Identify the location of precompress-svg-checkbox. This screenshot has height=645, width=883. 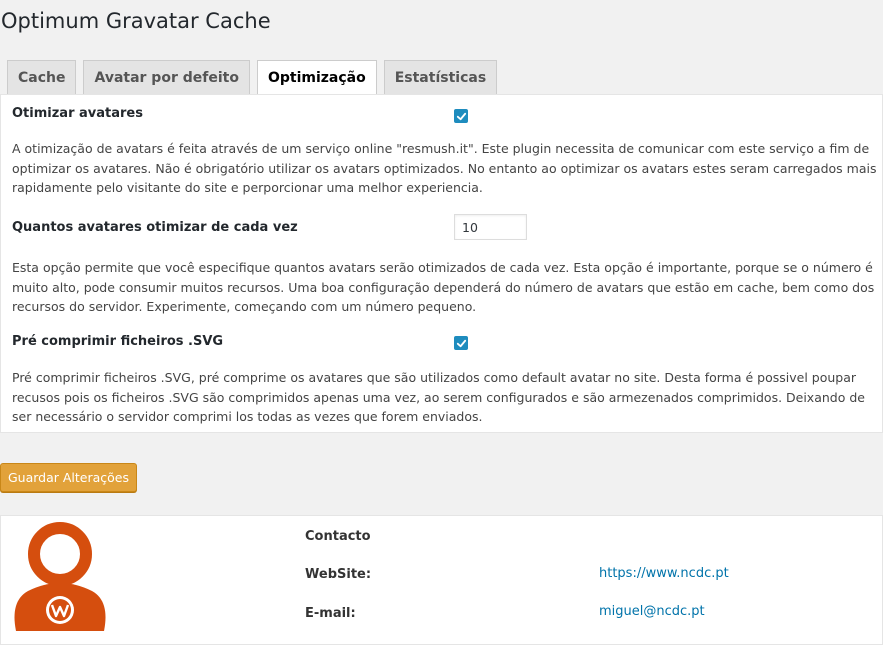
(461, 343).